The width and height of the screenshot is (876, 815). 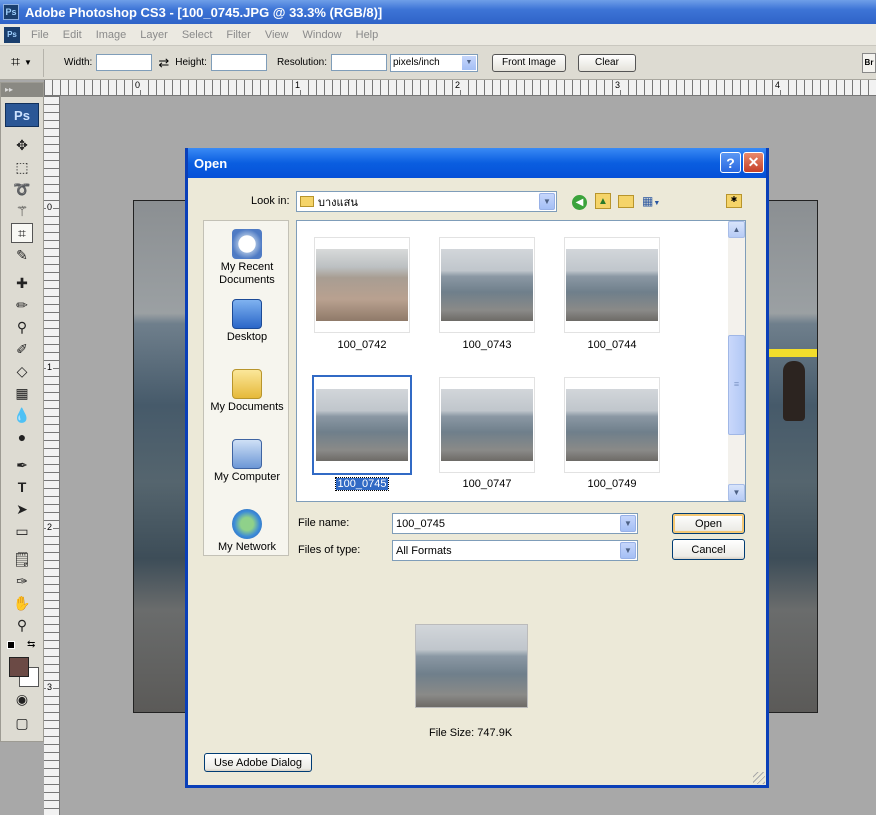 What do you see at coordinates (367, 35) in the screenshot?
I see `menu-help: Help` at bounding box center [367, 35].